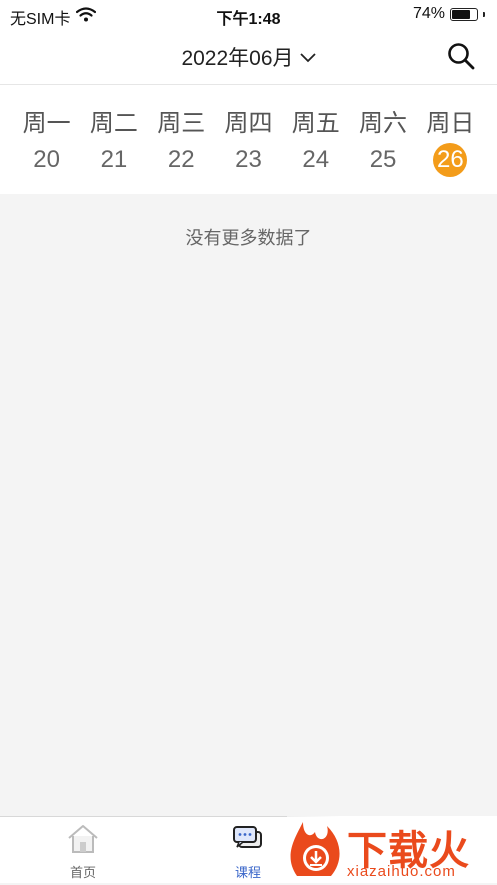 This screenshot has height=885, width=497. I want to click on date-button: 20, so click(47, 160).